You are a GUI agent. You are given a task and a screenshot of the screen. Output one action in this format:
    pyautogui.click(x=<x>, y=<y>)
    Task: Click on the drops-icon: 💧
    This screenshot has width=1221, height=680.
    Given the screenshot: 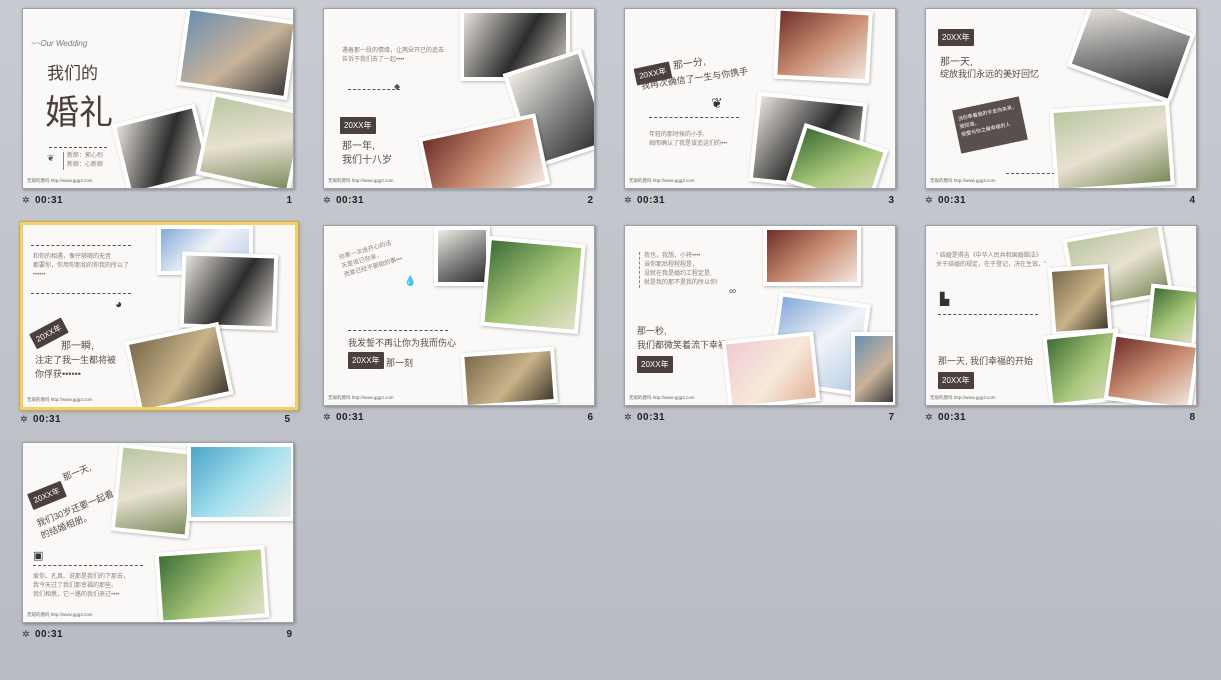 What is the action you would take?
    pyautogui.click(x=410, y=281)
    